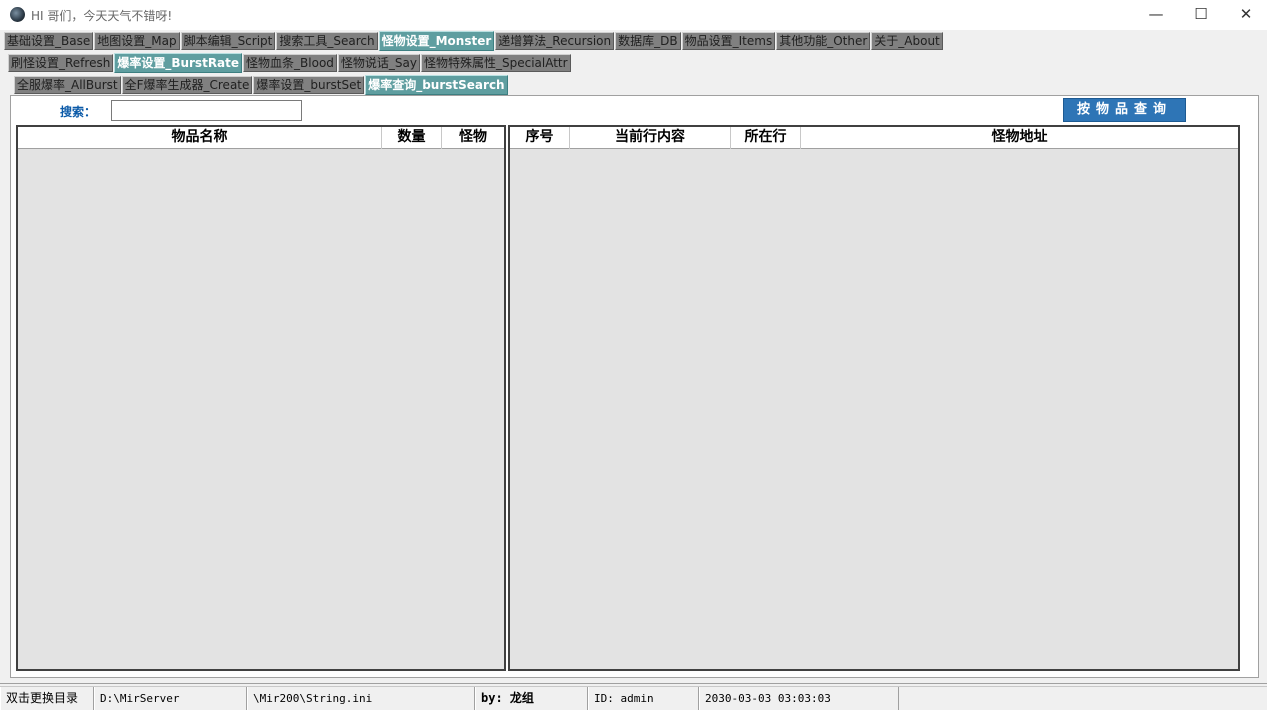 The width and height of the screenshot is (1267, 710). What do you see at coordinates (799, 698) in the screenshot?
I see `status-datetime: 2030-03-03 03:03:03` at bounding box center [799, 698].